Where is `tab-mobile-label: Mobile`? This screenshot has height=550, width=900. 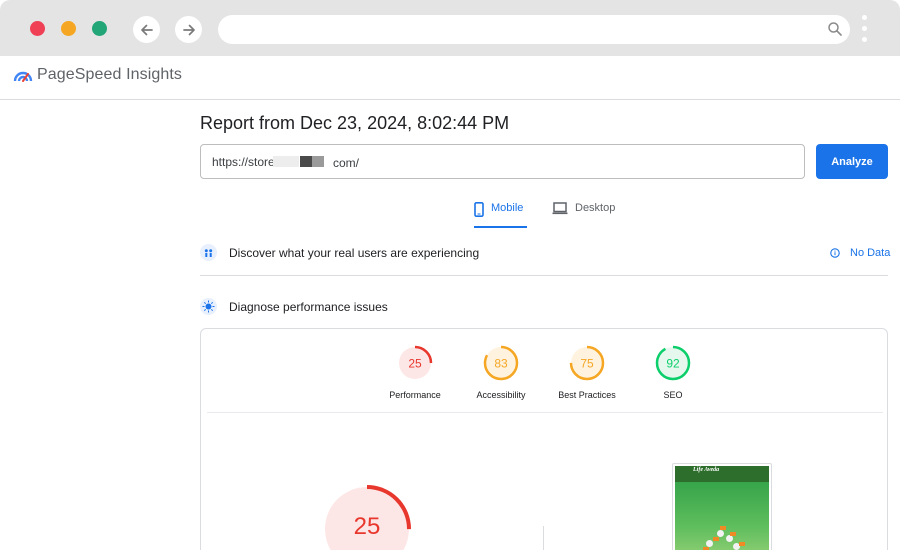 tab-mobile-label: Mobile is located at coordinates (507, 208).